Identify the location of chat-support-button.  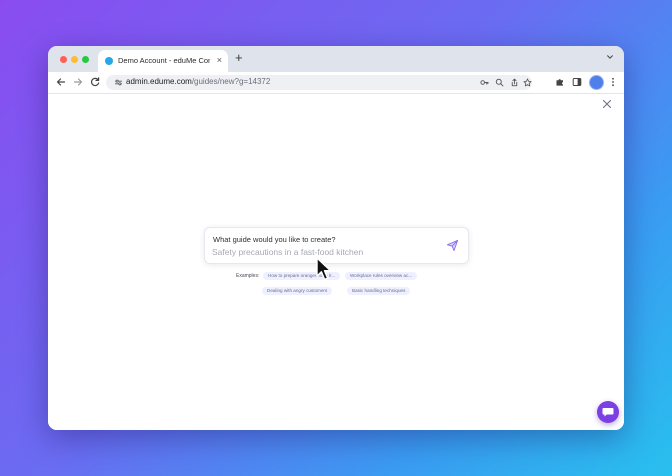
(608, 412).